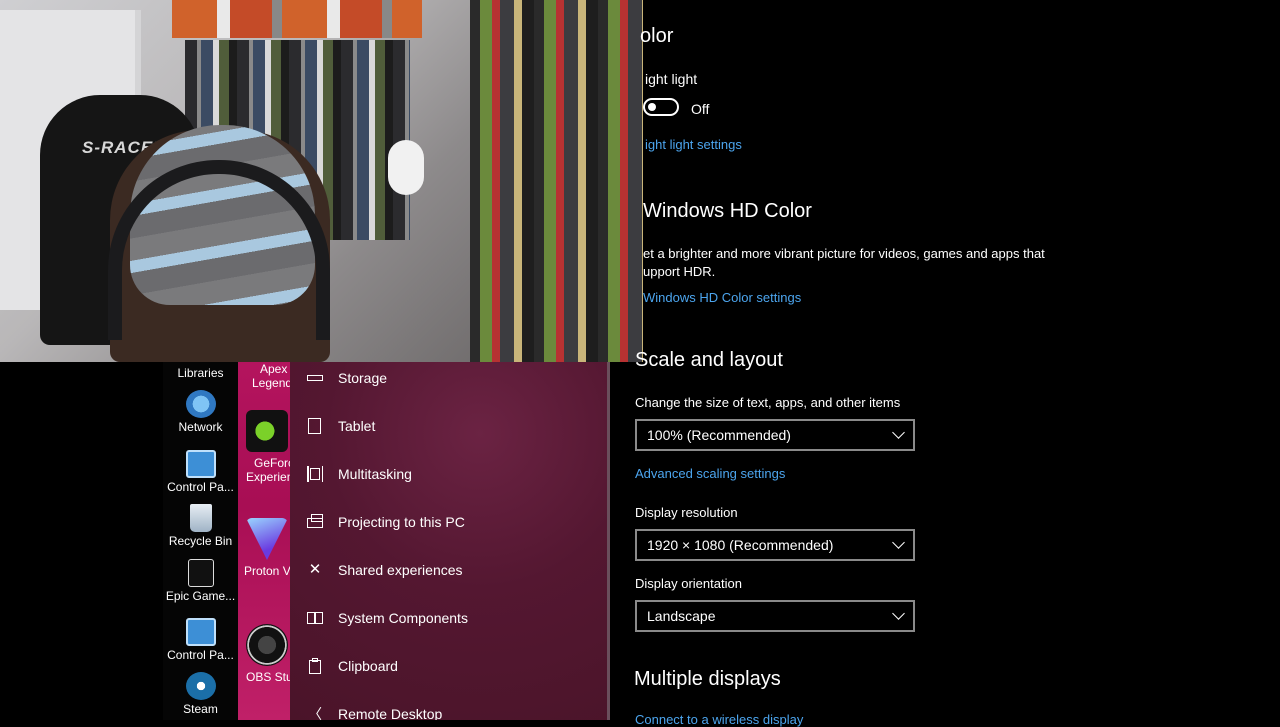  I want to click on nav-item-label: Remote Desktop, so click(390, 713).